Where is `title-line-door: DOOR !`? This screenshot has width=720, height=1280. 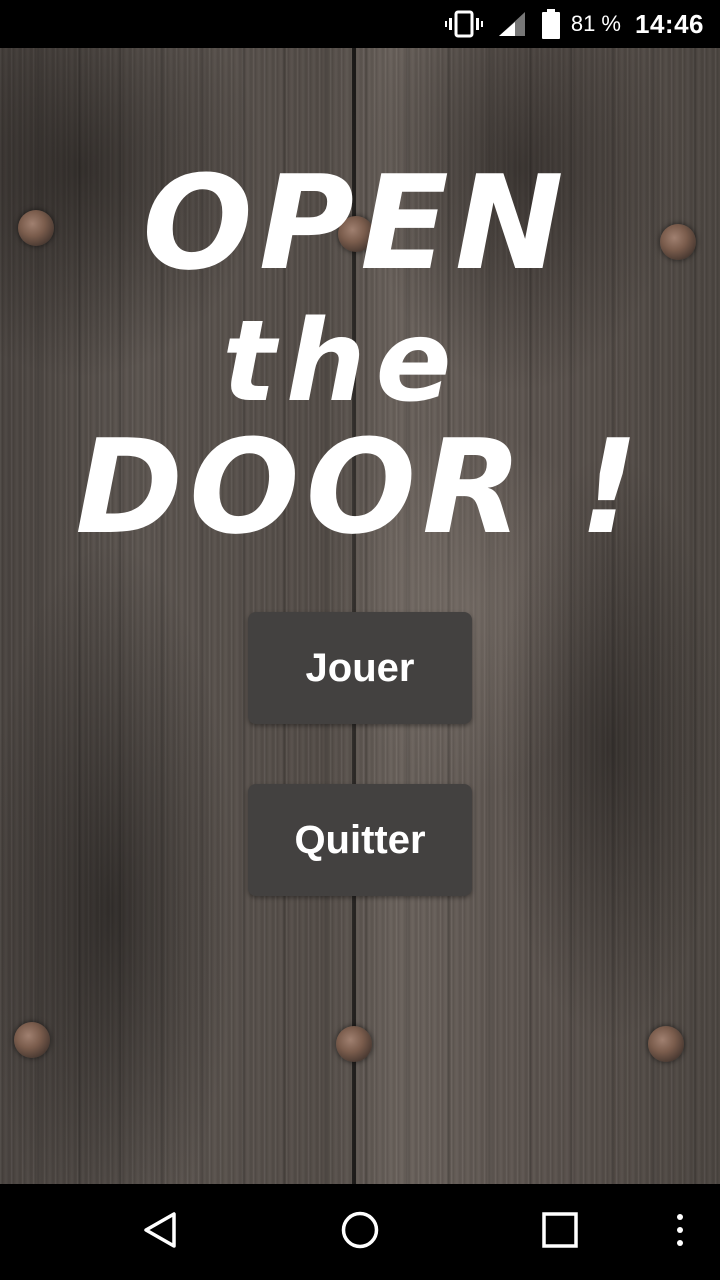
title-line-door: DOOR ! is located at coordinates (360, 487).